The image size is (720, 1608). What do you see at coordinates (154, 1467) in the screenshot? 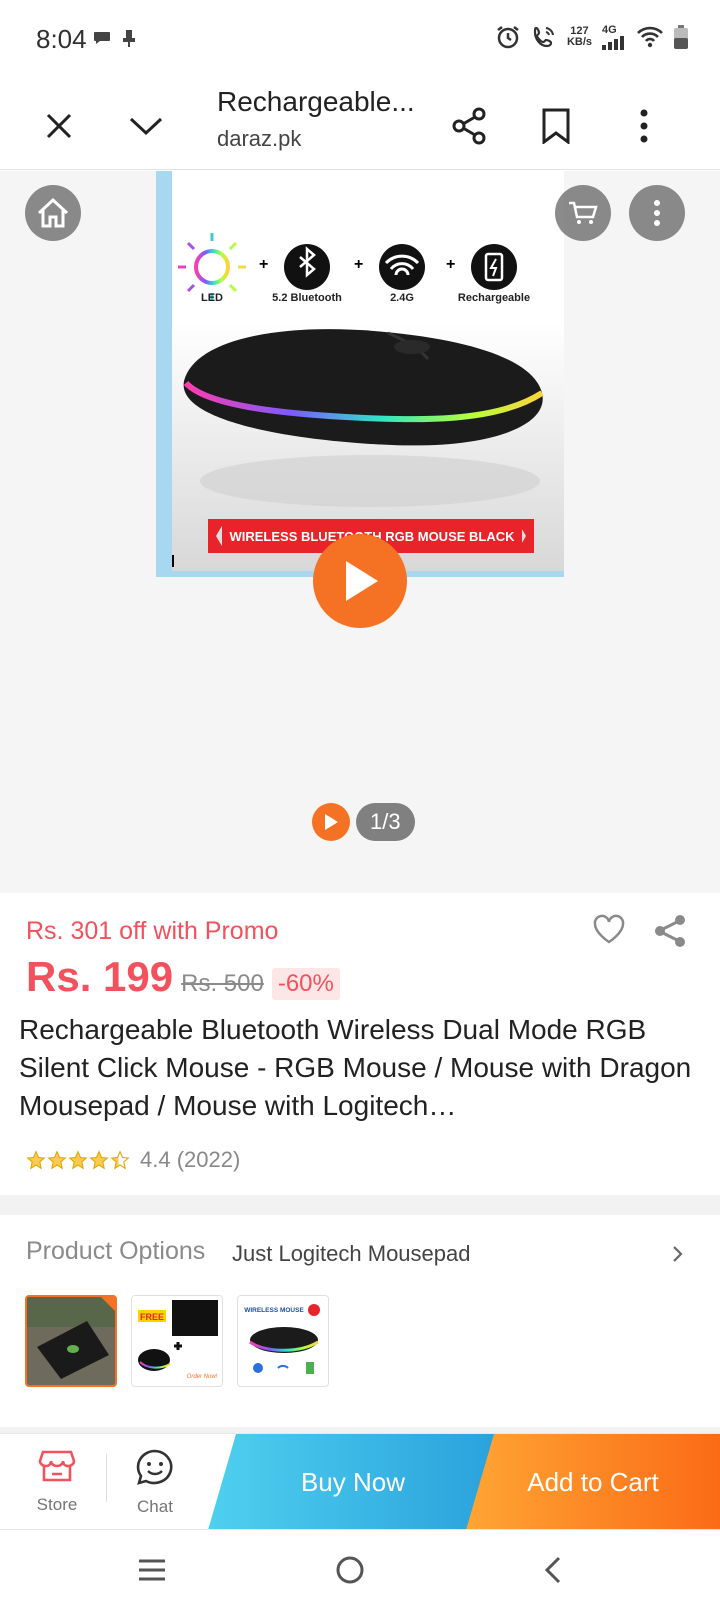
I see `chat-icon` at bounding box center [154, 1467].